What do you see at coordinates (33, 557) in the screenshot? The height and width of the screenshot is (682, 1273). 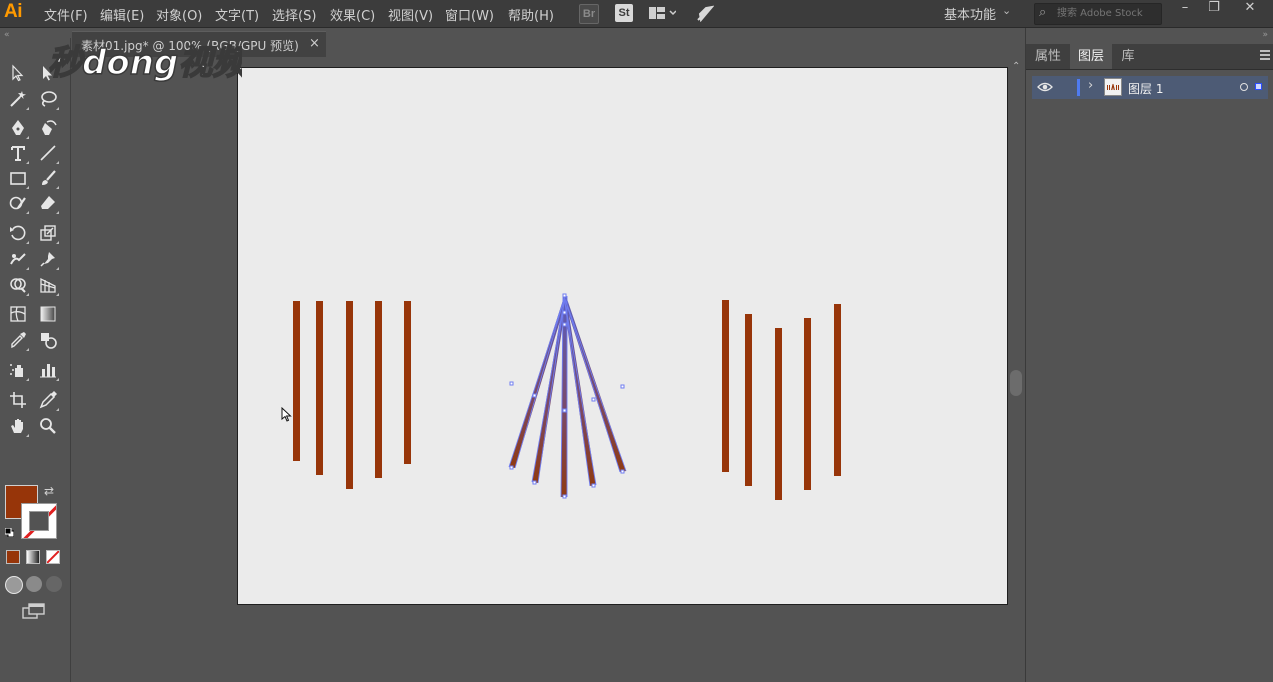 I see `gradient-mode-button` at bounding box center [33, 557].